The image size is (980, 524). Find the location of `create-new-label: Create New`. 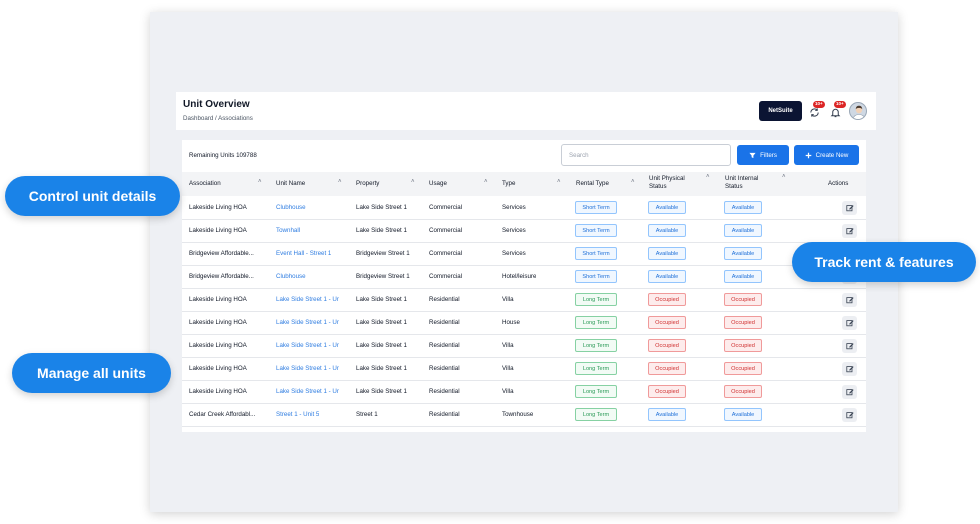

create-new-label: Create New is located at coordinates (832, 155).